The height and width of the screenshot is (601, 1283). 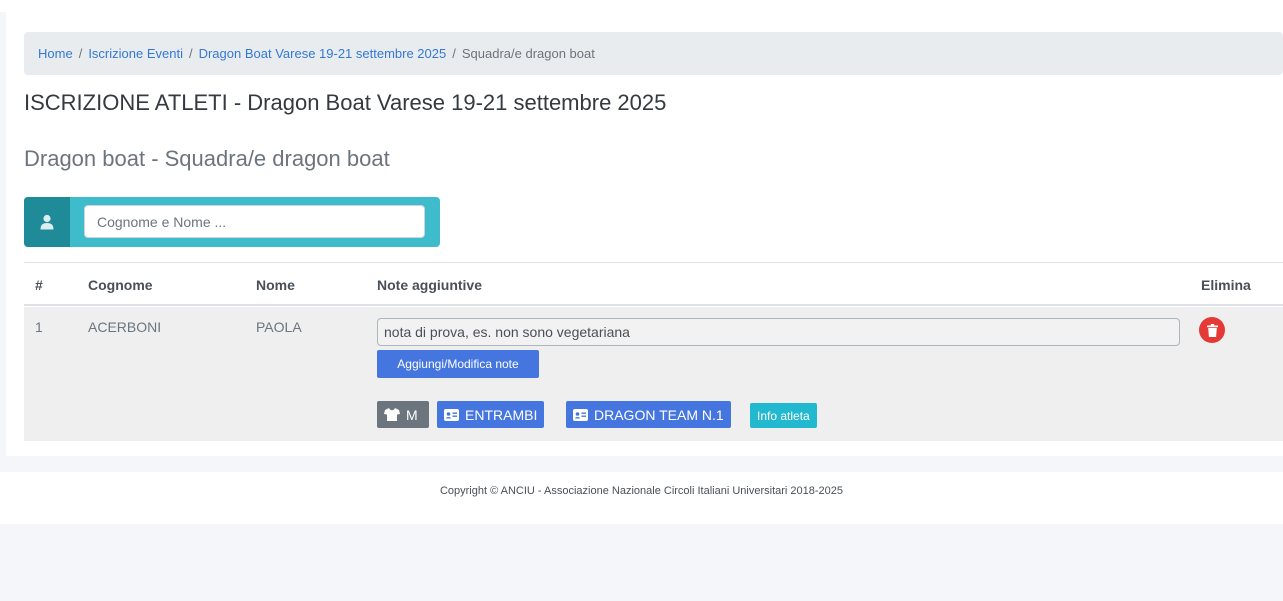 What do you see at coordinates (412, 414) in the screenshot?
I see `shirt-size-label: M` at bounding box center [412, 414].